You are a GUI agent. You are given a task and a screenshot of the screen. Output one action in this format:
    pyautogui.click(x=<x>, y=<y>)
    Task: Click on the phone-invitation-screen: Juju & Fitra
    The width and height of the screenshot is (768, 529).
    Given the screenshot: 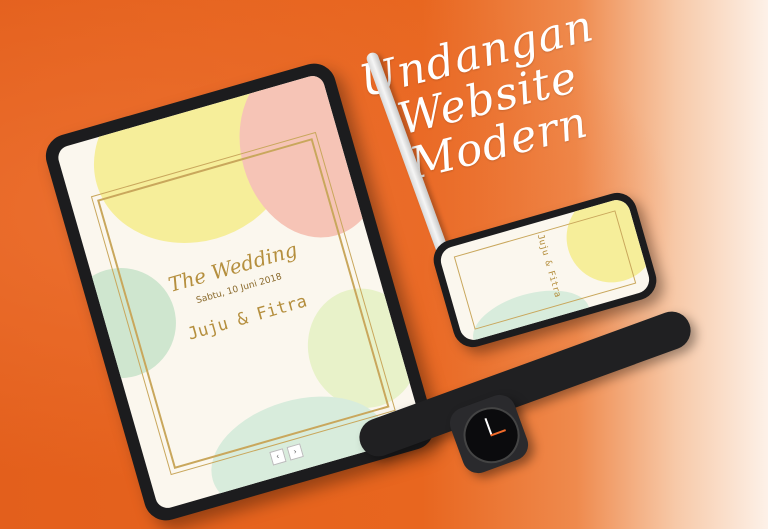 What is the action you would take?
    pyautogui.click(x=545, y=270)
    